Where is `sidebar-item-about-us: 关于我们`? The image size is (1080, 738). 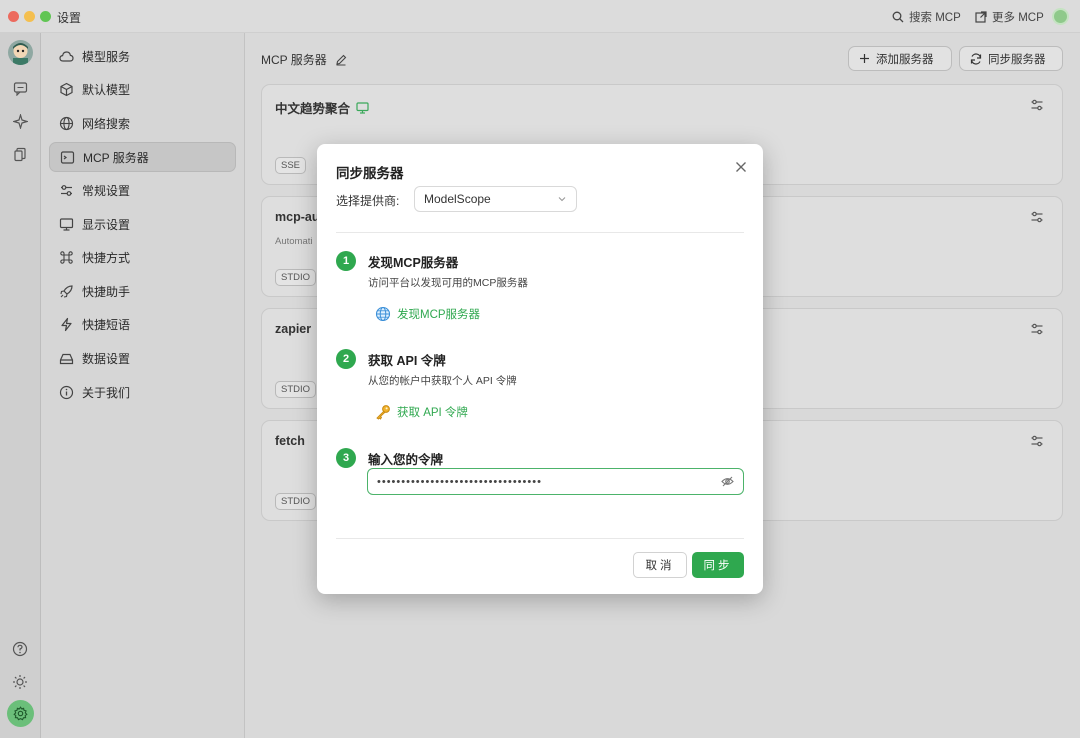
sidebar-item-about-us: 关于我们 is located at coordinates (142, 392).